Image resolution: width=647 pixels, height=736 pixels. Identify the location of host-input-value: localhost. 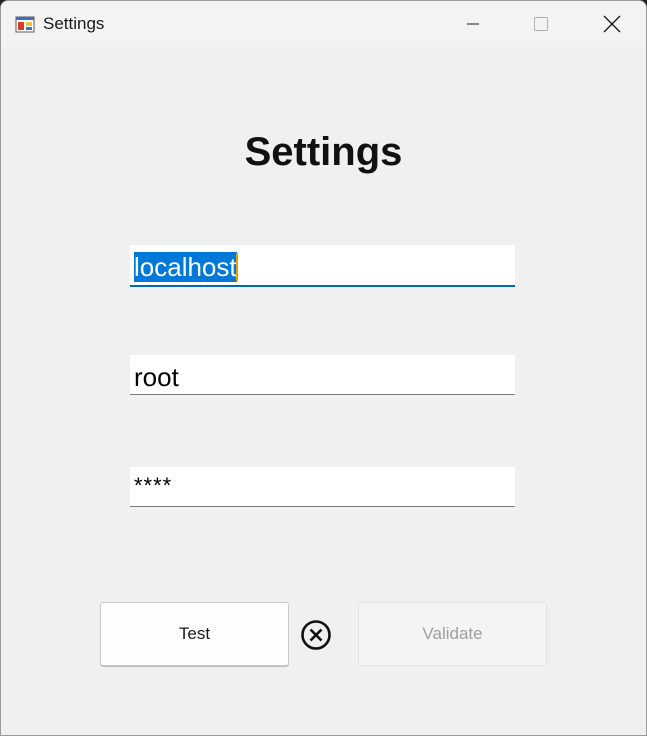
(185, 267).